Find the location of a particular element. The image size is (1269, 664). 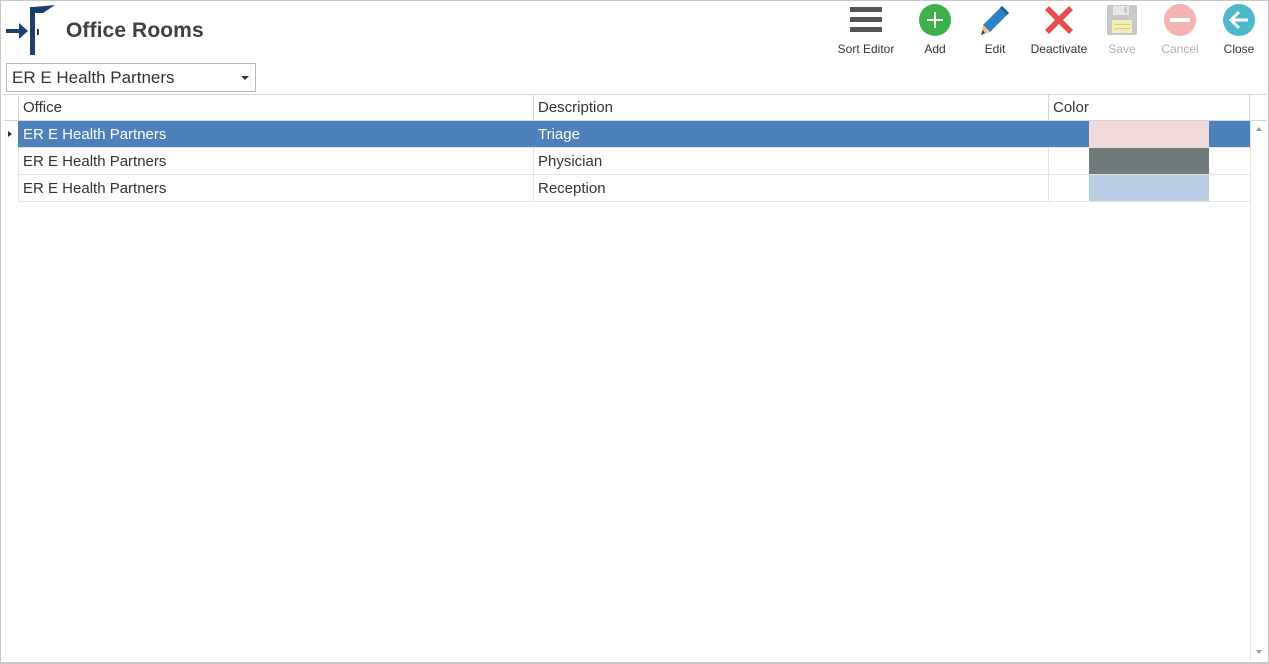

office-dropdown: ER E Health Partners is located at coordinates (131, 77).